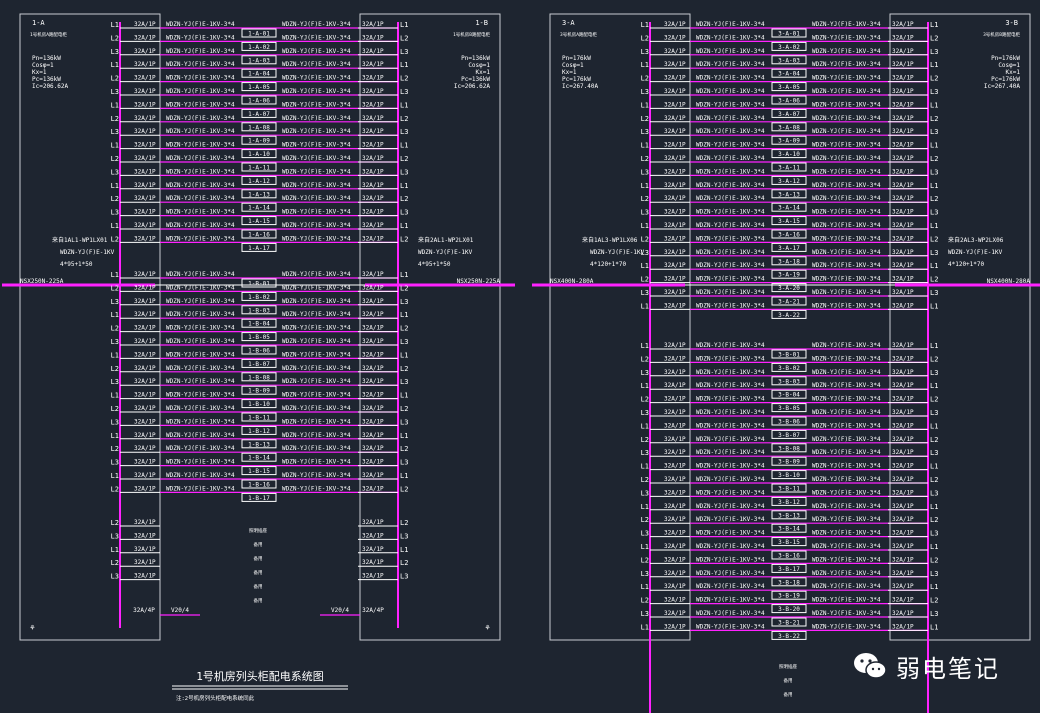 Image resolution: width=1040 pixels, height=713 pixels. What do you see at coordinates (373, 610) in the screenshot?
I see `breaker-4p-right: 32A/4P` at bounding box center [373, 610].